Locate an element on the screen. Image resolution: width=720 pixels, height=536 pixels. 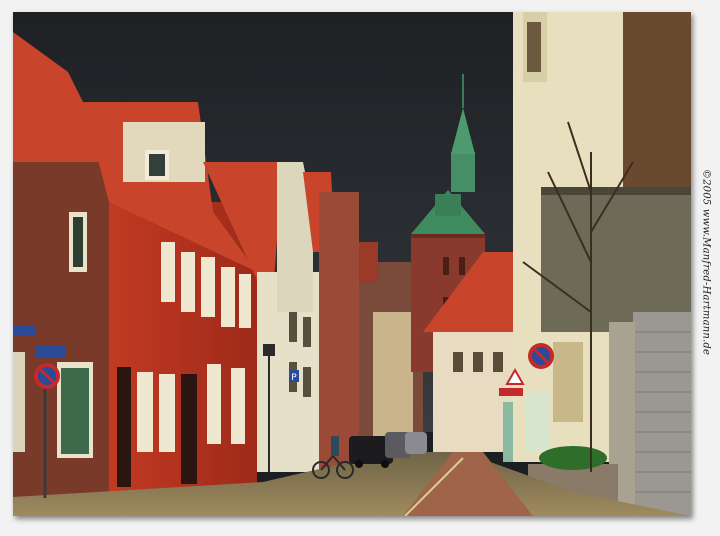
parking-sign-text: P is located at coordinates (294, 378).